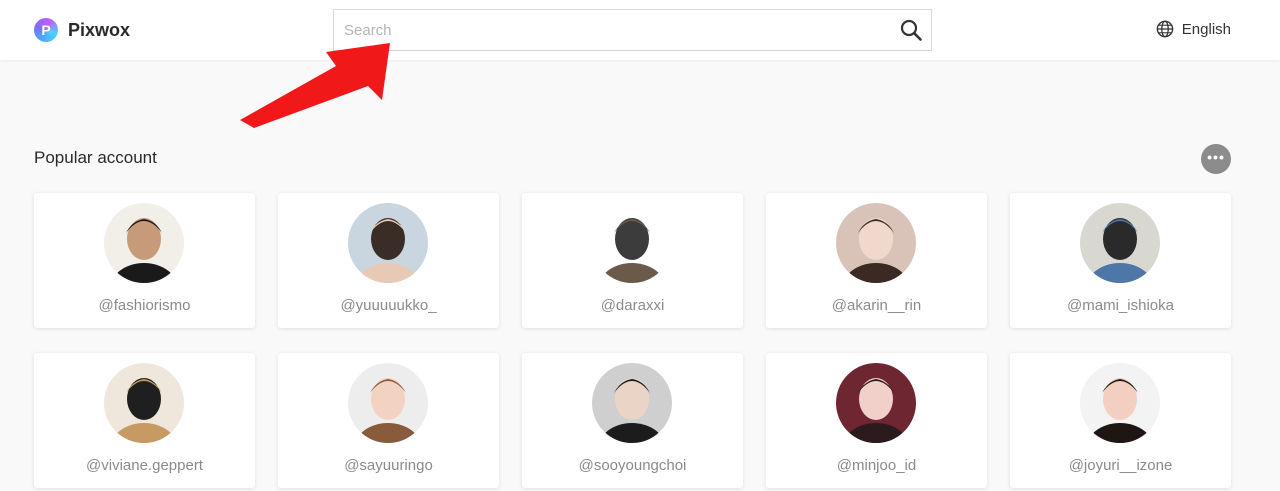  I want to click on search-icon, so click(911, 30).